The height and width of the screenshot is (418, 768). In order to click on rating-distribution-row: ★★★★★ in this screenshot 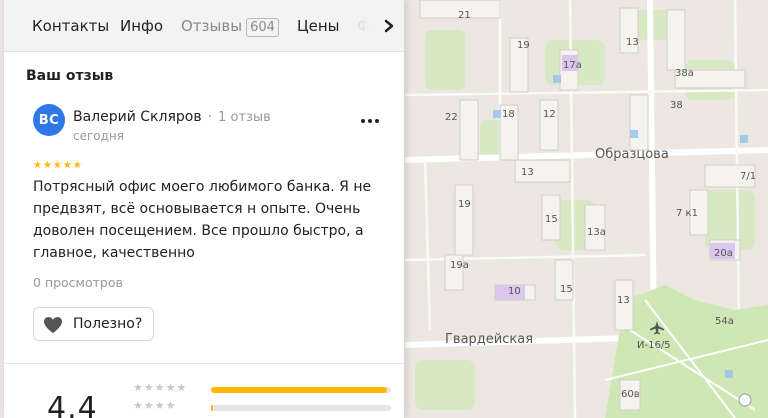, I will do `click(263, 388)`.